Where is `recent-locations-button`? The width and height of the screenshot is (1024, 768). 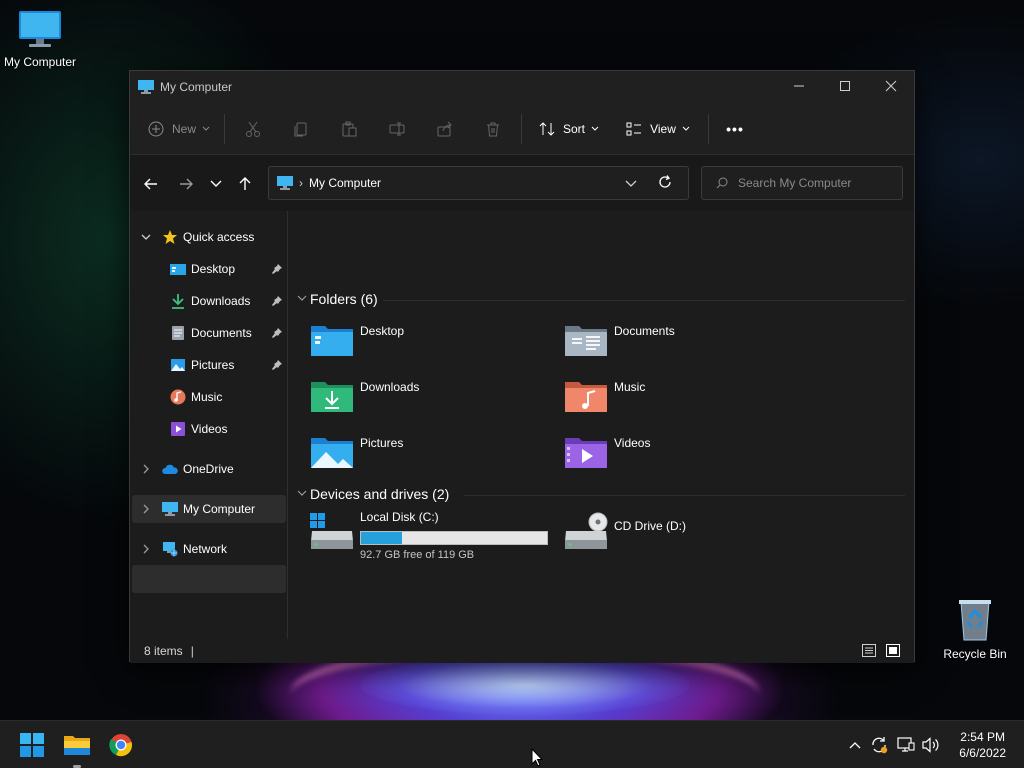 recent-locations-button is located at coordinates (216, 184).